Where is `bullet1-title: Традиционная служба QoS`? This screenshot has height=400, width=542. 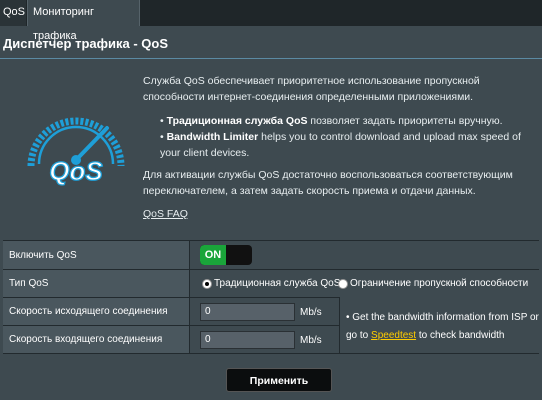
bullet1-title: Традиционная служба QoS is located at coordinates (237, 121).